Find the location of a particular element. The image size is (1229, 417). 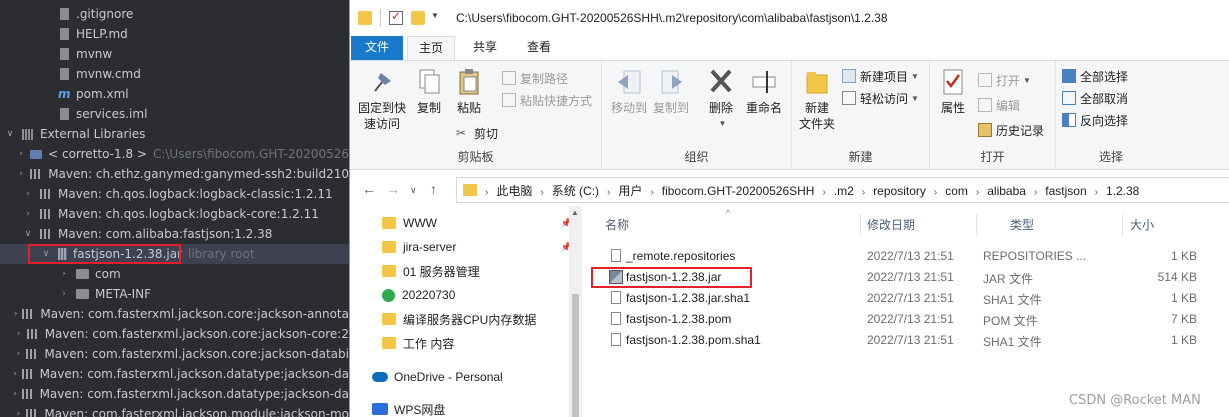

new-item-button: 新建项目 ▼ is located at coordinates (880, 76).